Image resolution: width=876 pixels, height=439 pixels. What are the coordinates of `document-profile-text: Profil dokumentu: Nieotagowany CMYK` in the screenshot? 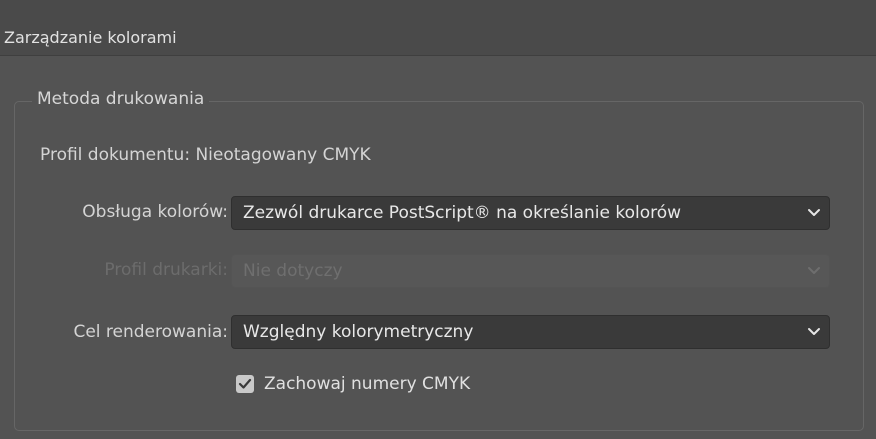 It's located at (205, 155).